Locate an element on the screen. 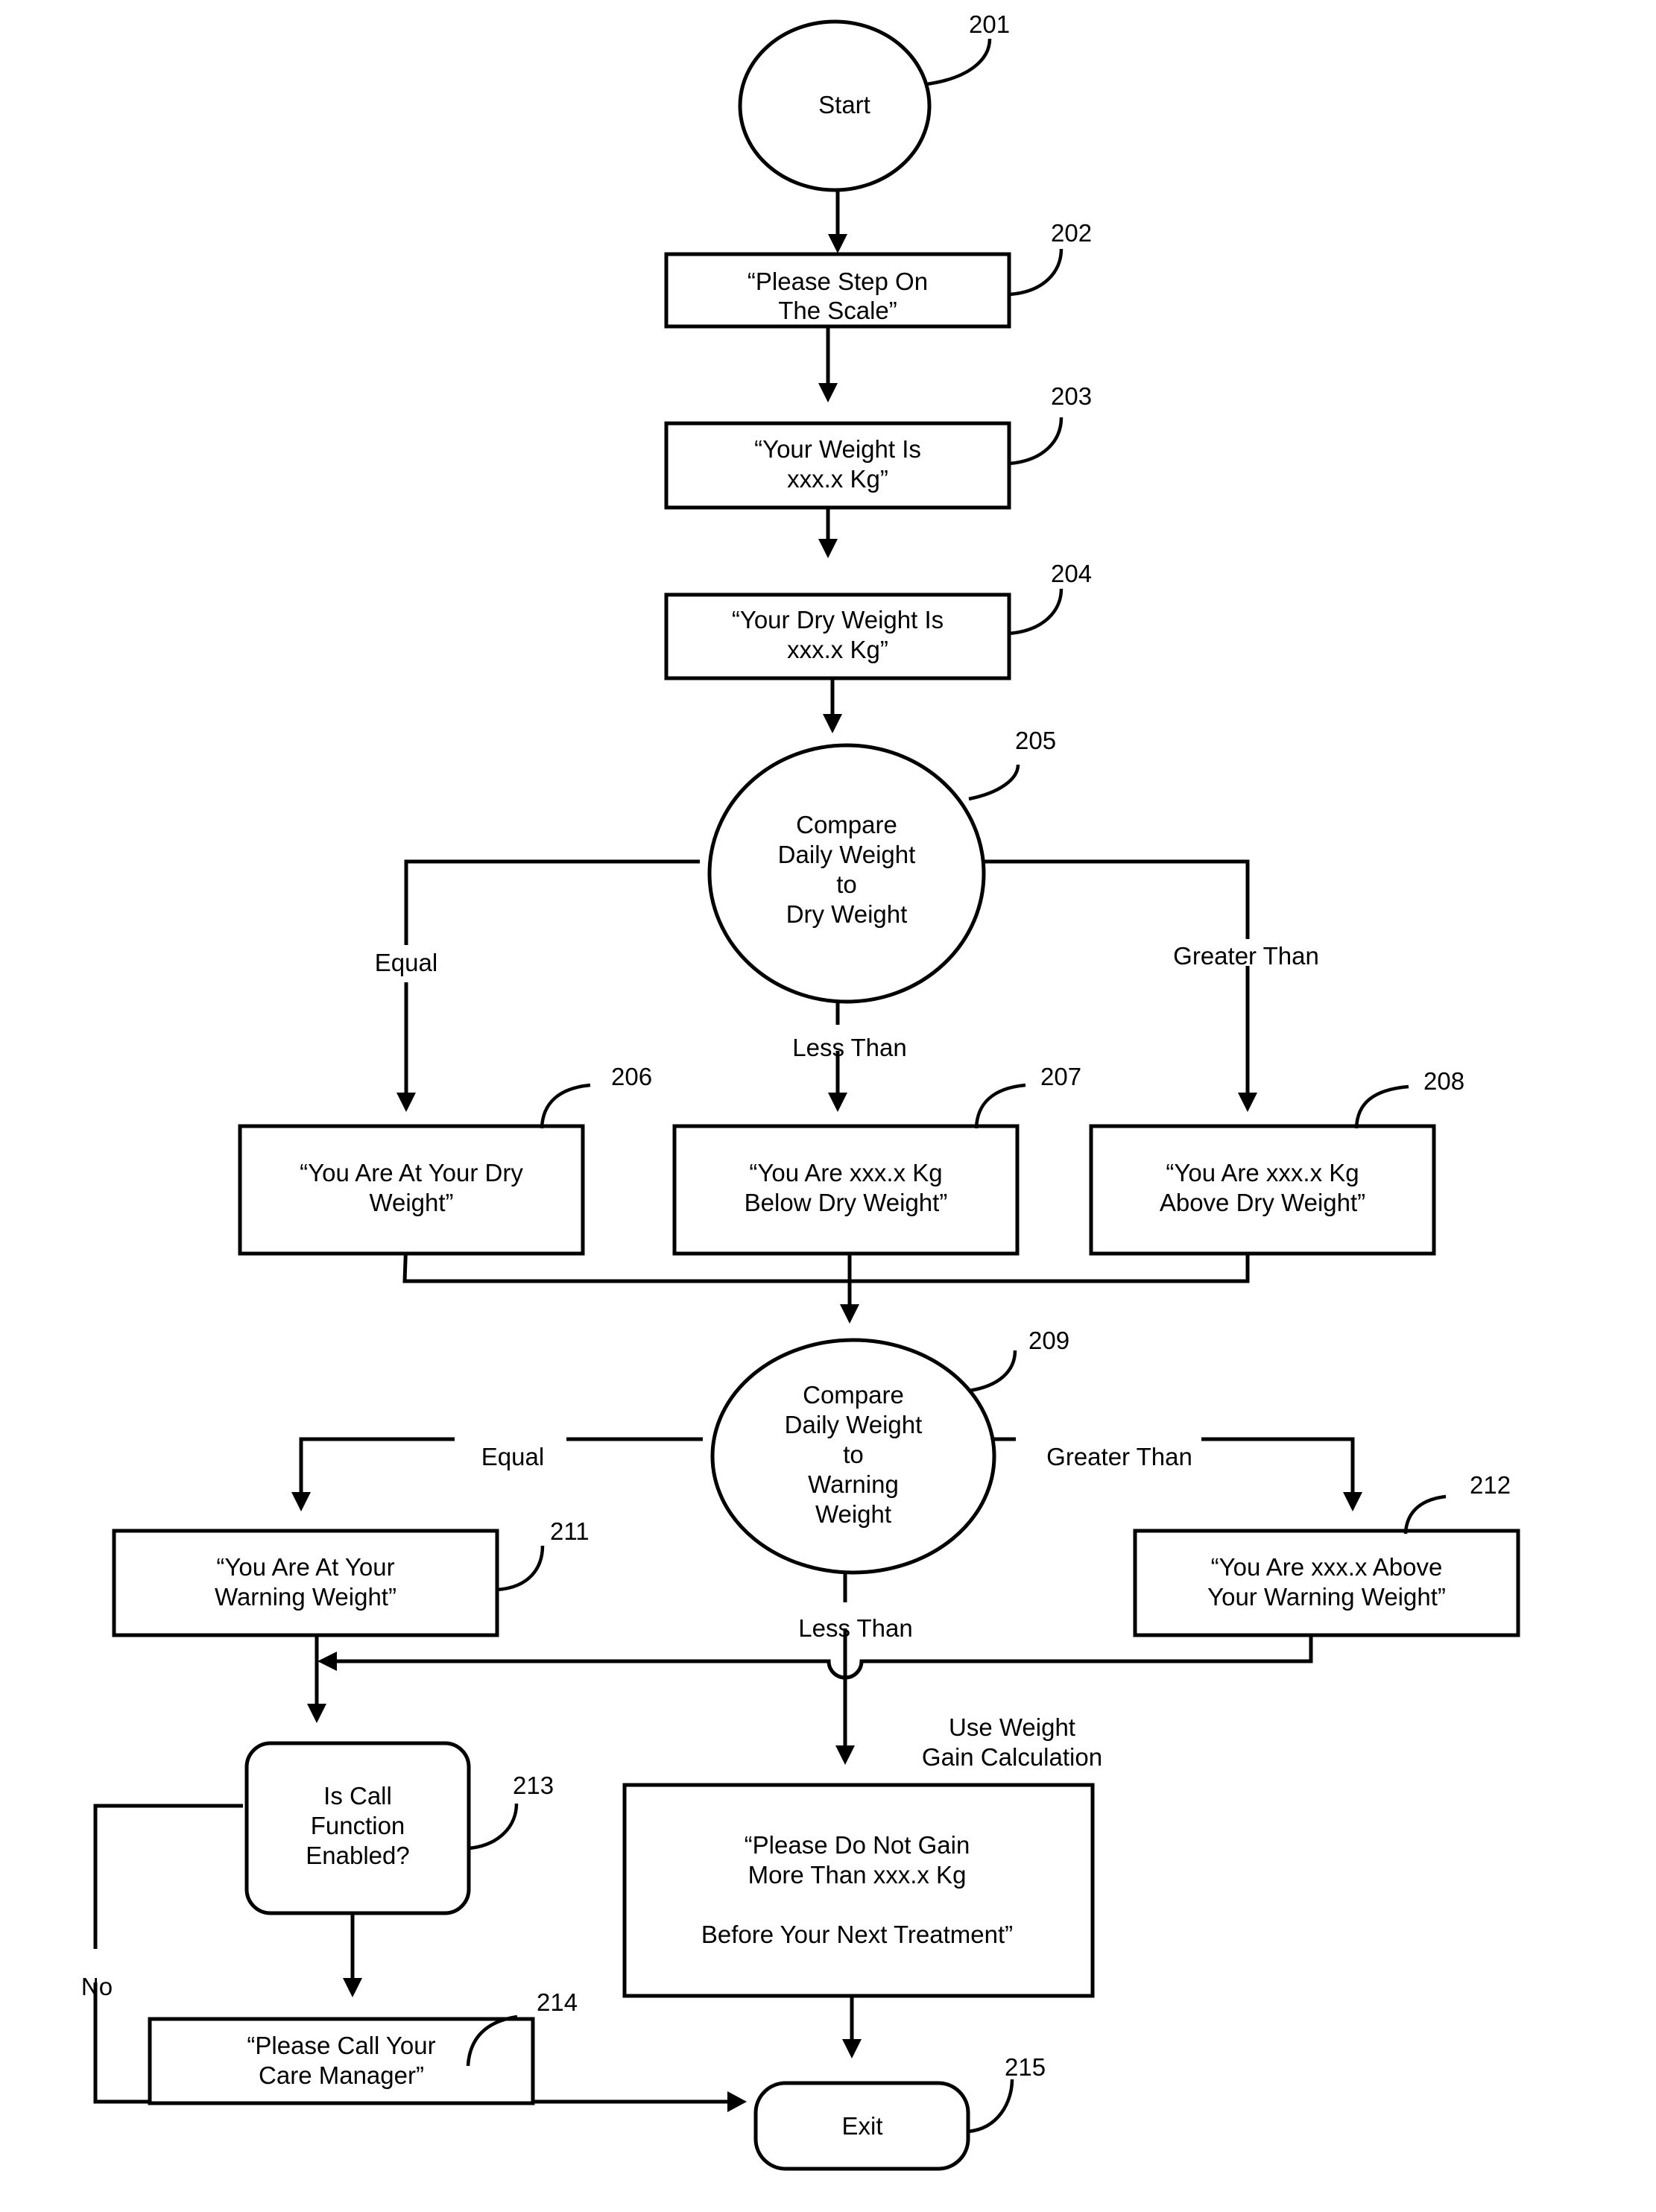  svg-text: Function is located at coordinates (358, 1825).